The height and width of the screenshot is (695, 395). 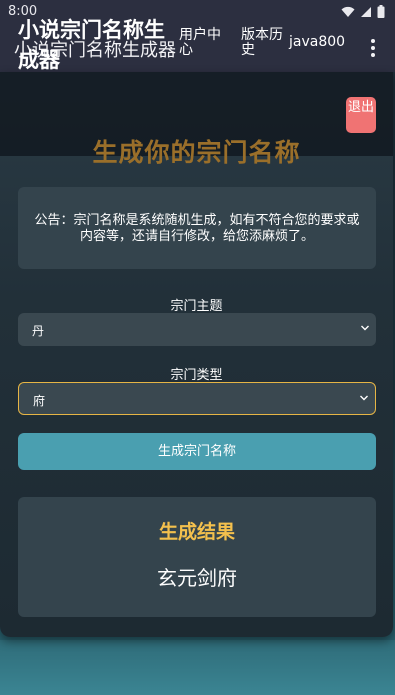 What do you see at coordinates (38, 331) in the screenshot?
I see `theme-select-value: 丹` at bounding box center [38, 331].